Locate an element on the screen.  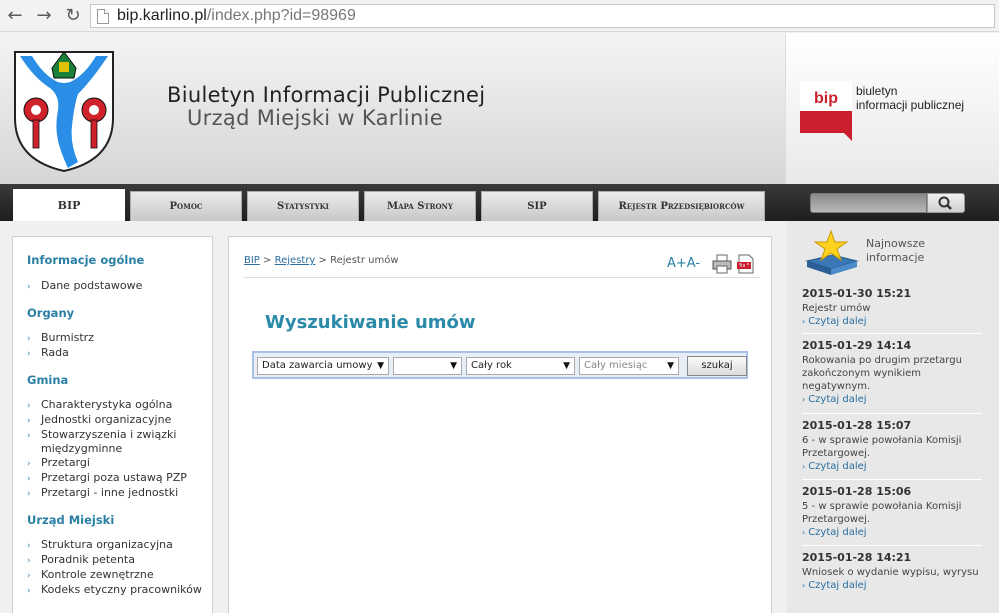
sidebar-section-informacje-ogolne: Informacje ogólne is located at coordinates (85, 260).